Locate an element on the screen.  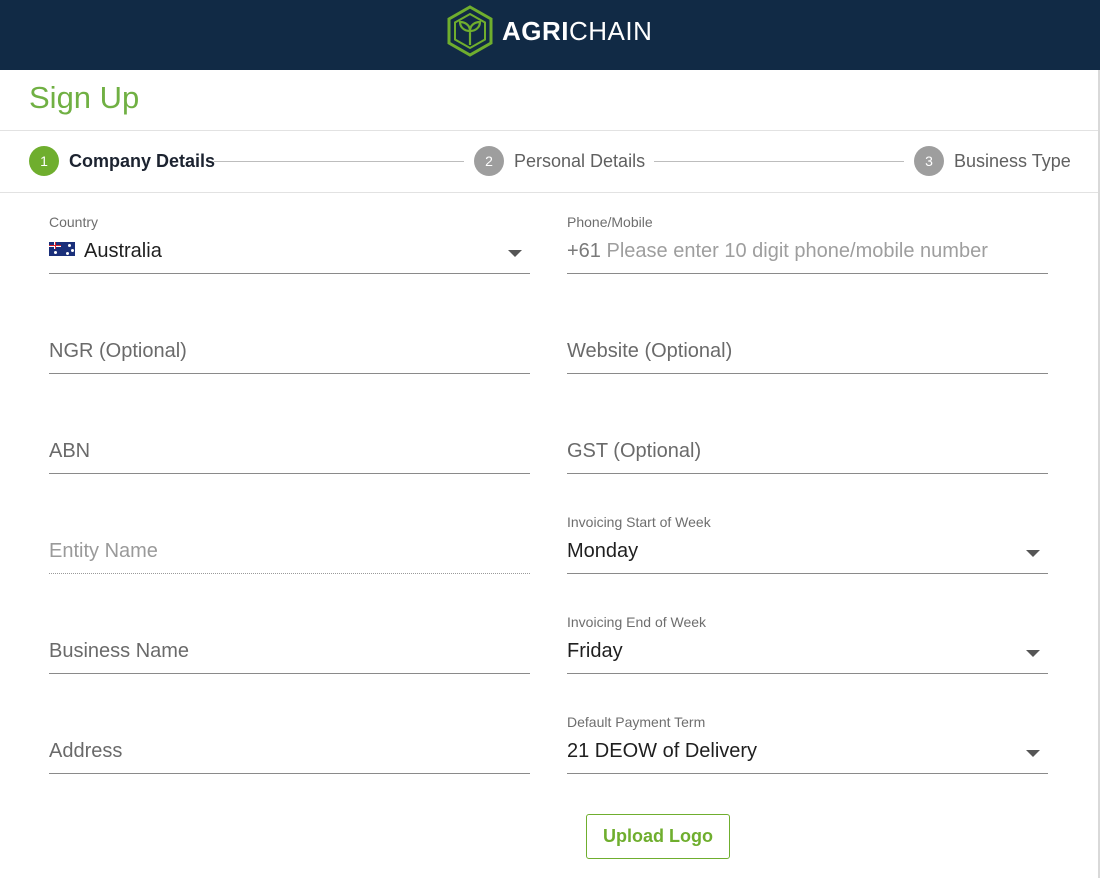
brand-name: AGRICHAIN is located at coordinates (577, 31).